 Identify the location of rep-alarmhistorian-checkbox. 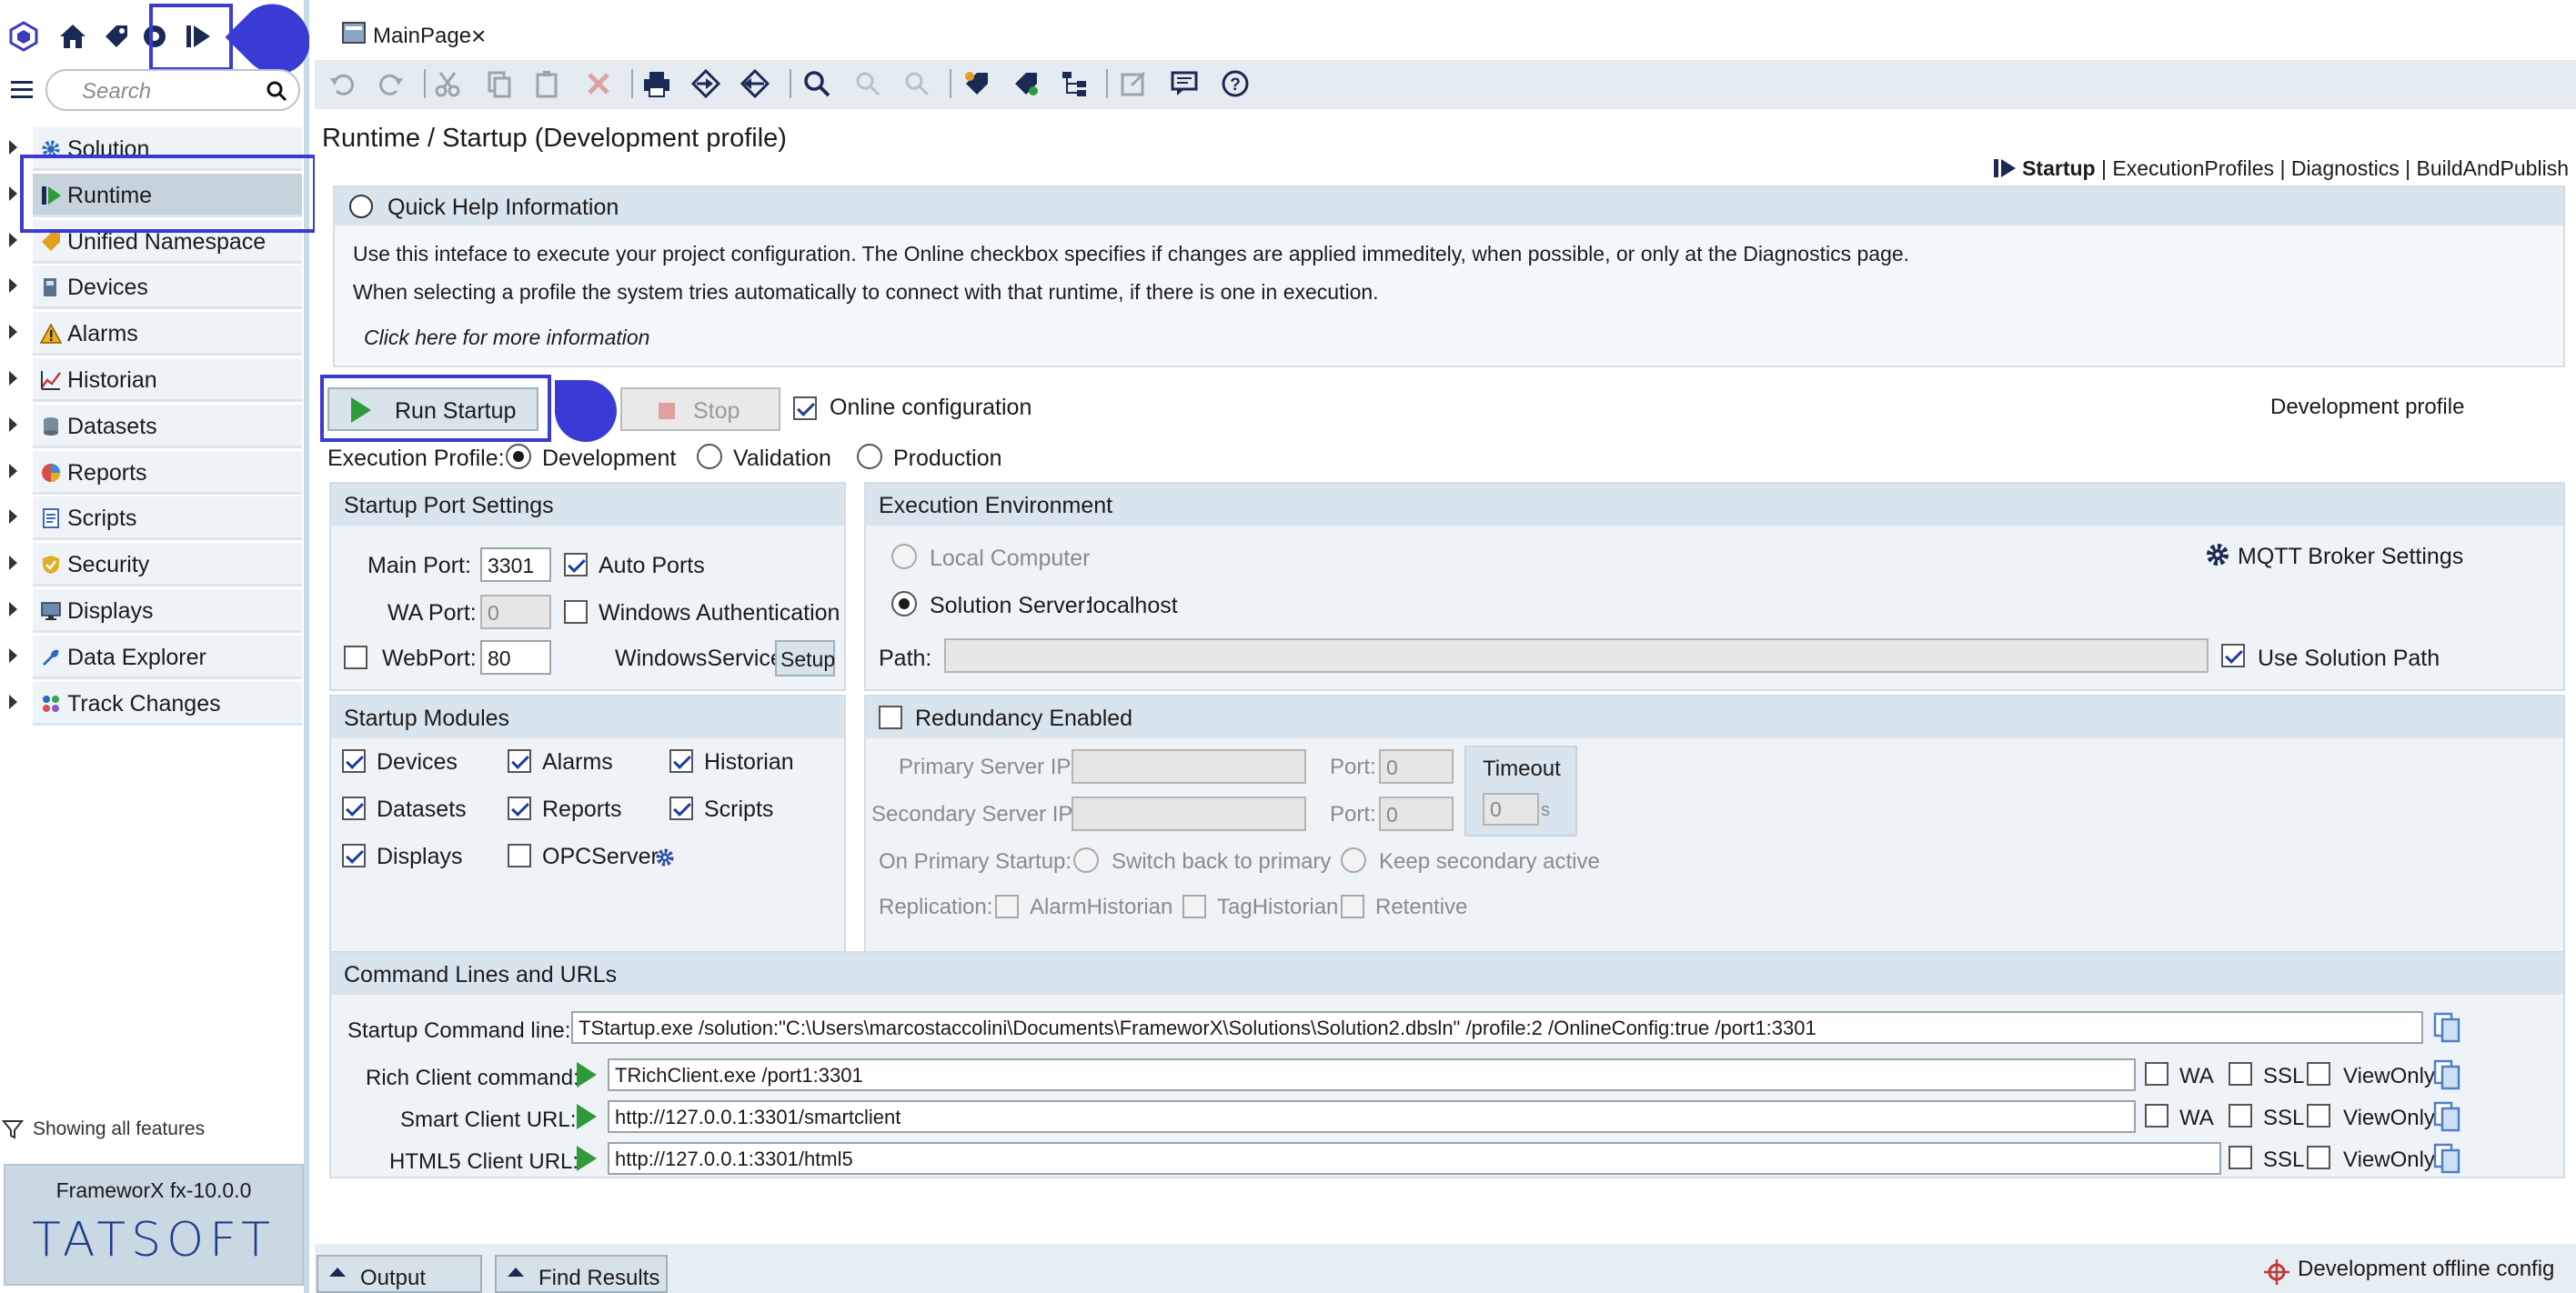
(1007, 906).